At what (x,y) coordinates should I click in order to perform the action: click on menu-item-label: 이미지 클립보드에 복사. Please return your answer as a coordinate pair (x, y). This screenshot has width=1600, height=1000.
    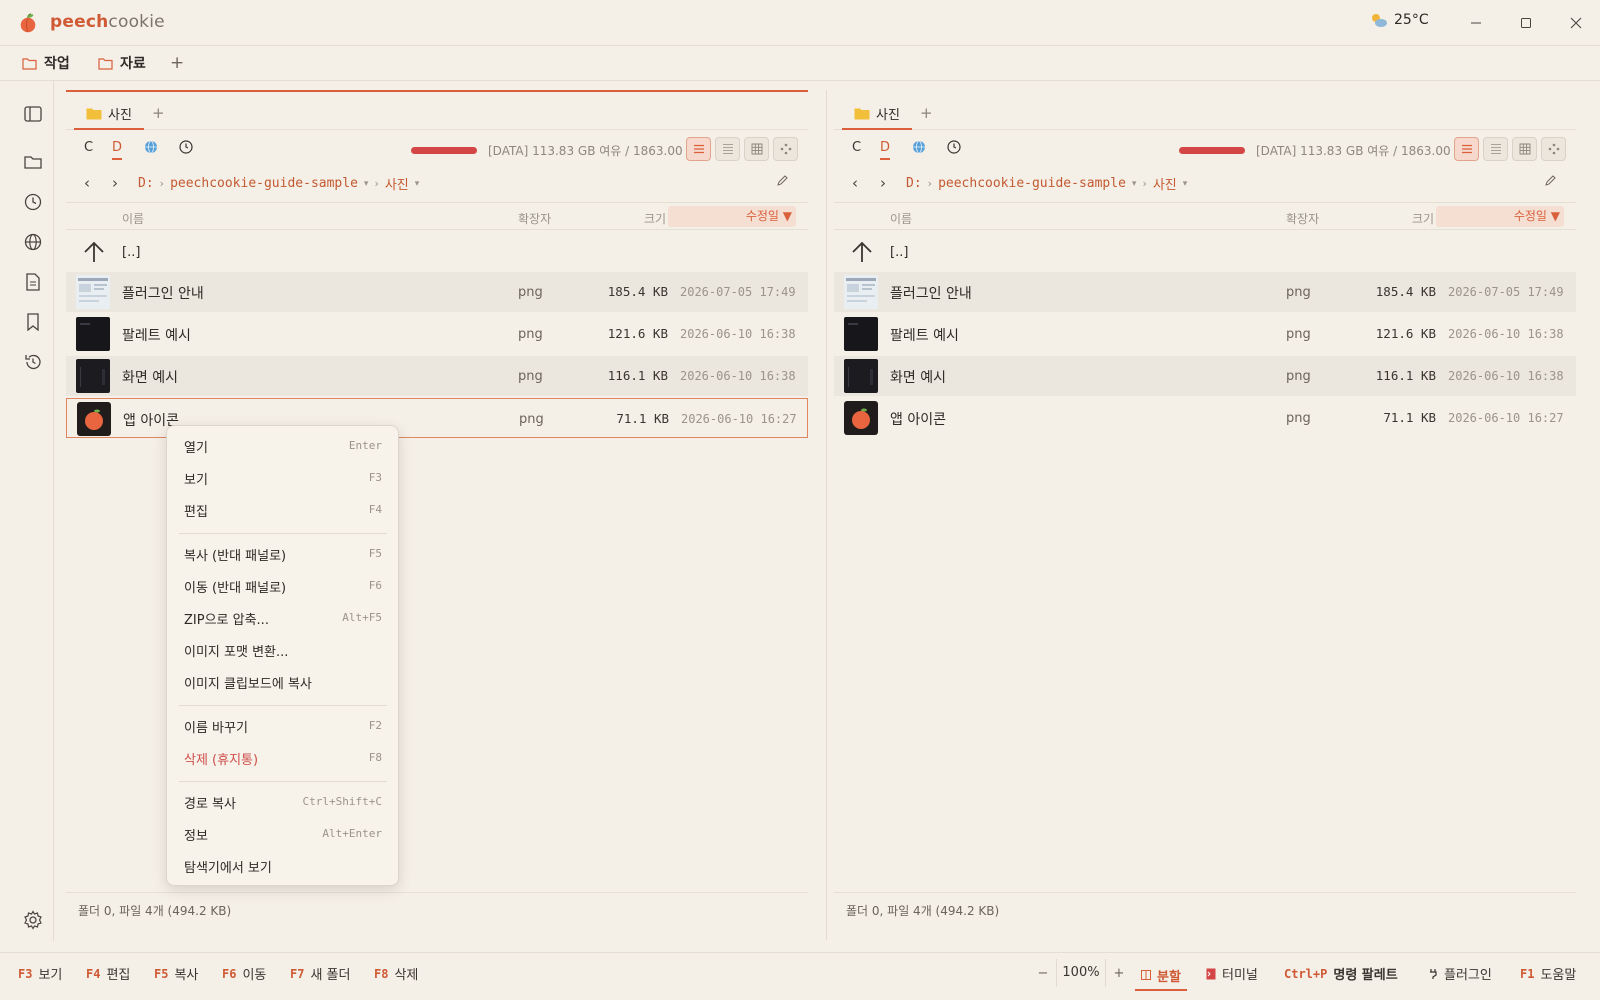
    Looking at the image, I should click on (248, 684).